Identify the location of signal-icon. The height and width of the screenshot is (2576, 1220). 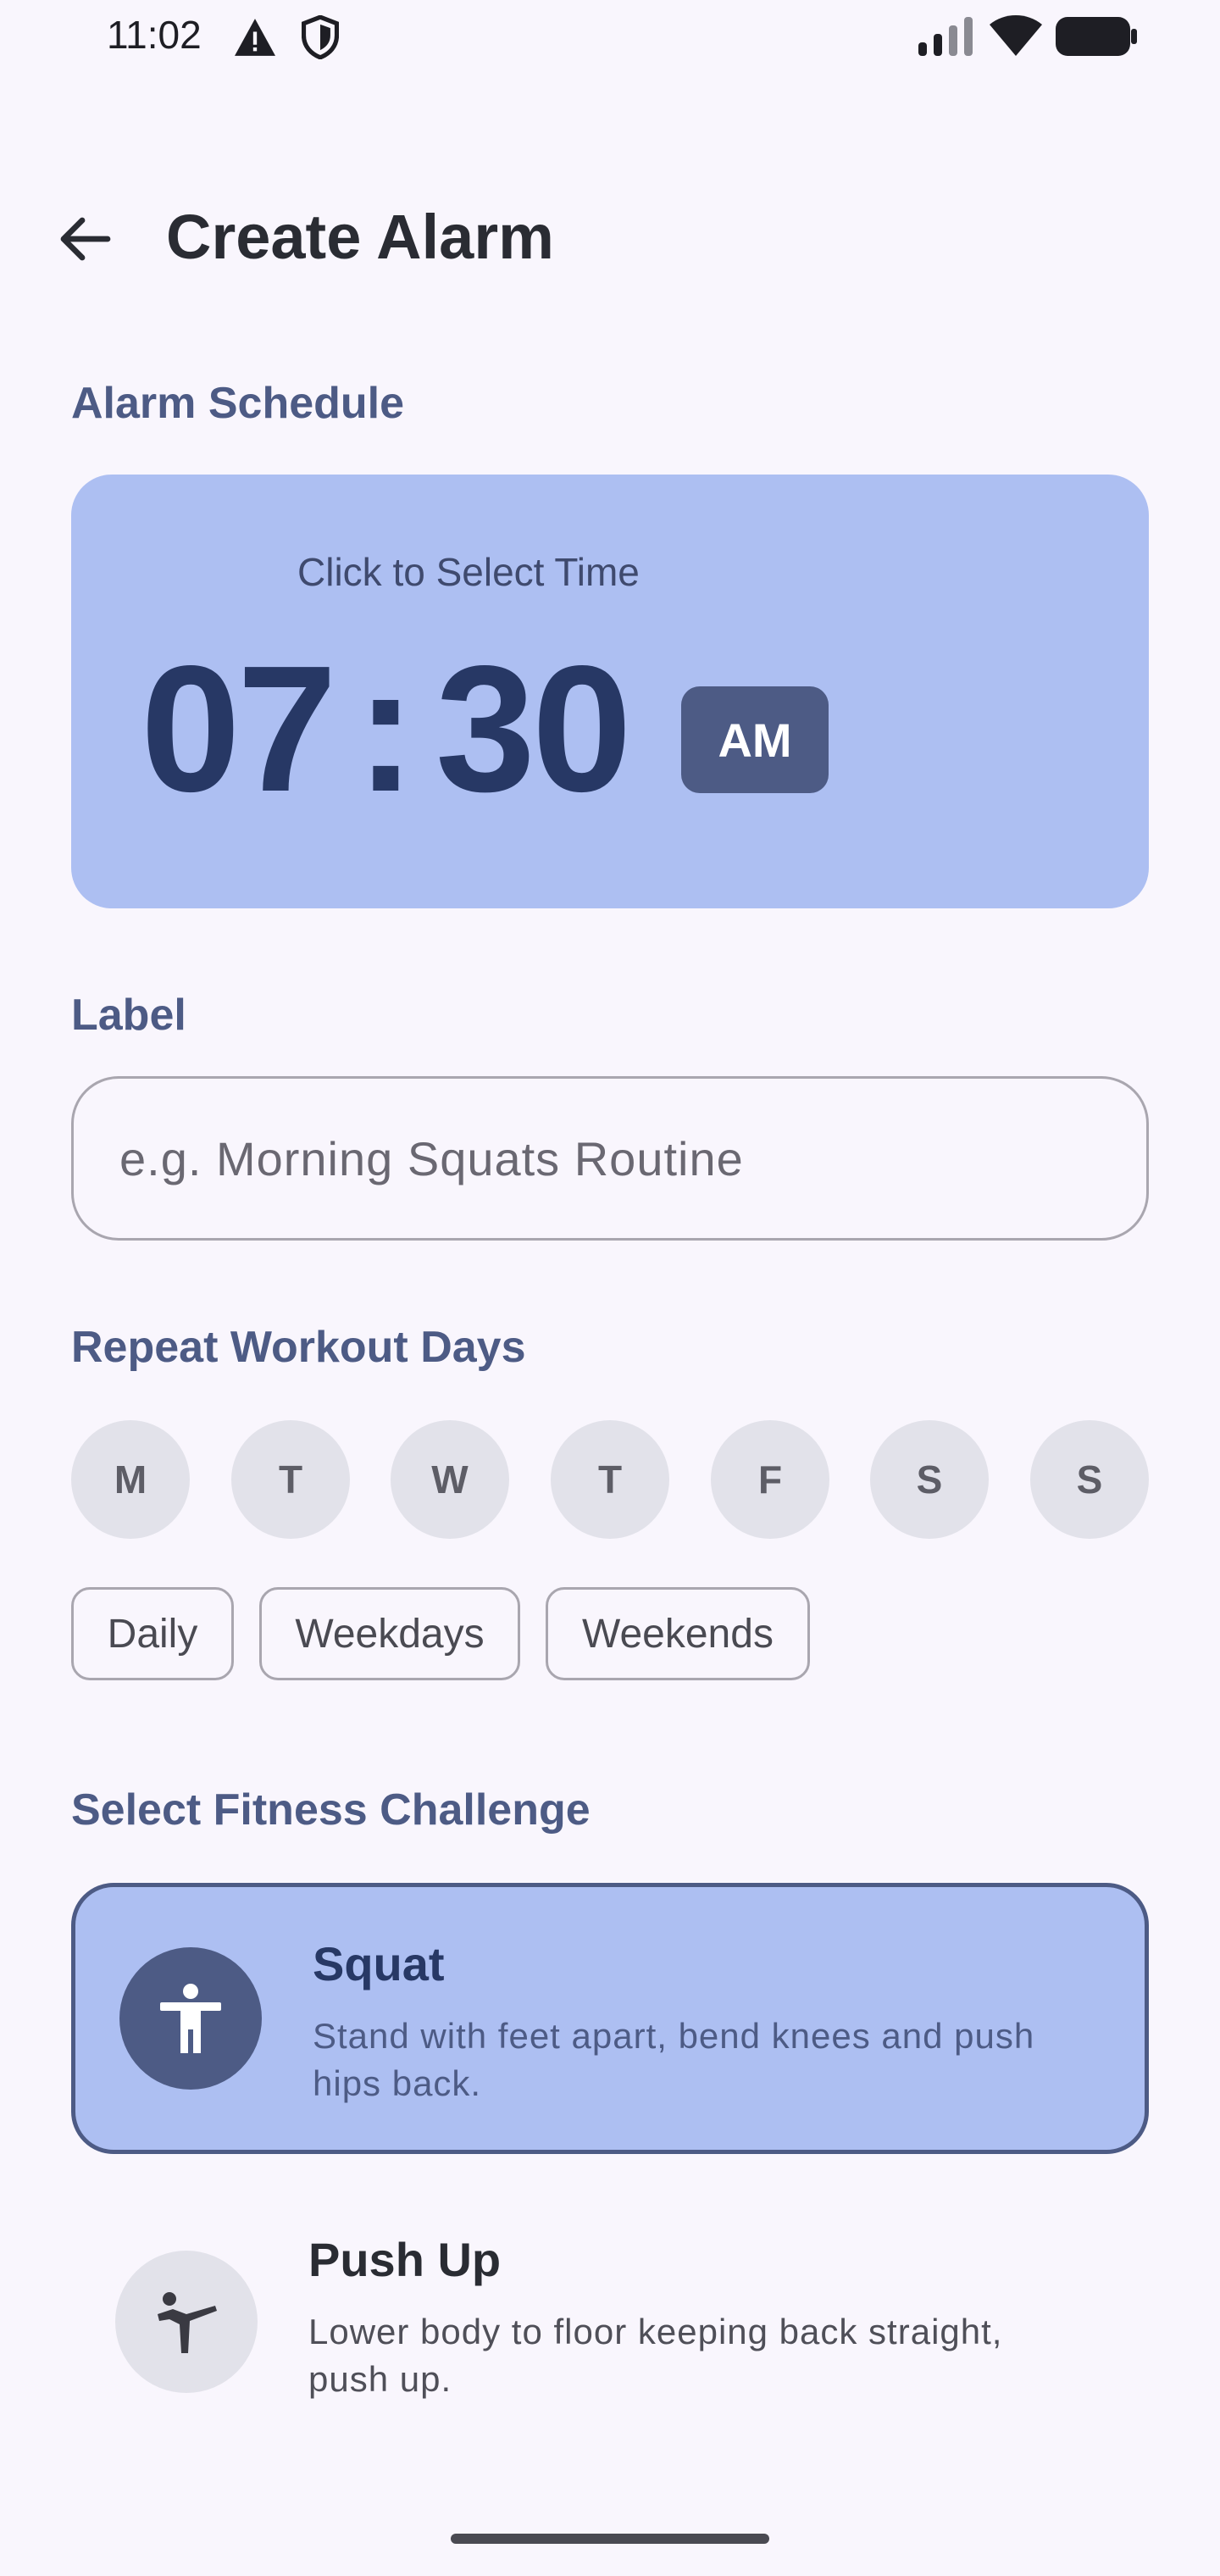
(945, 36).